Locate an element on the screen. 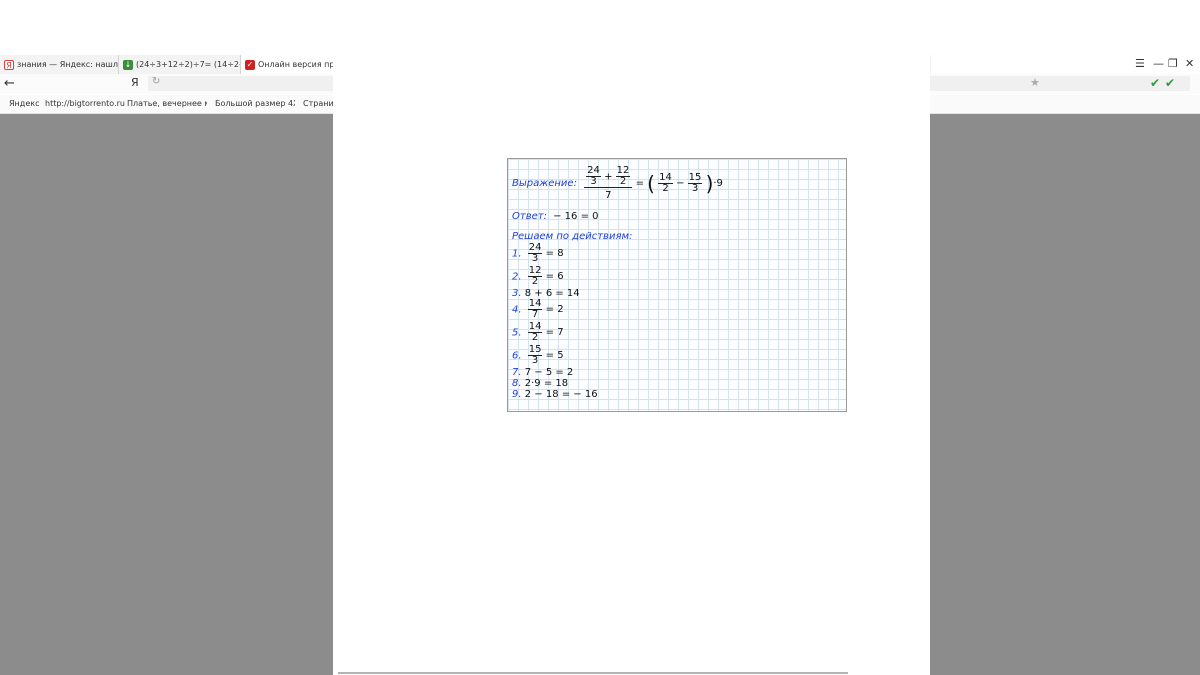  step-row: 7. 7 − 5 = 2 is located at coordinates (543, 372).